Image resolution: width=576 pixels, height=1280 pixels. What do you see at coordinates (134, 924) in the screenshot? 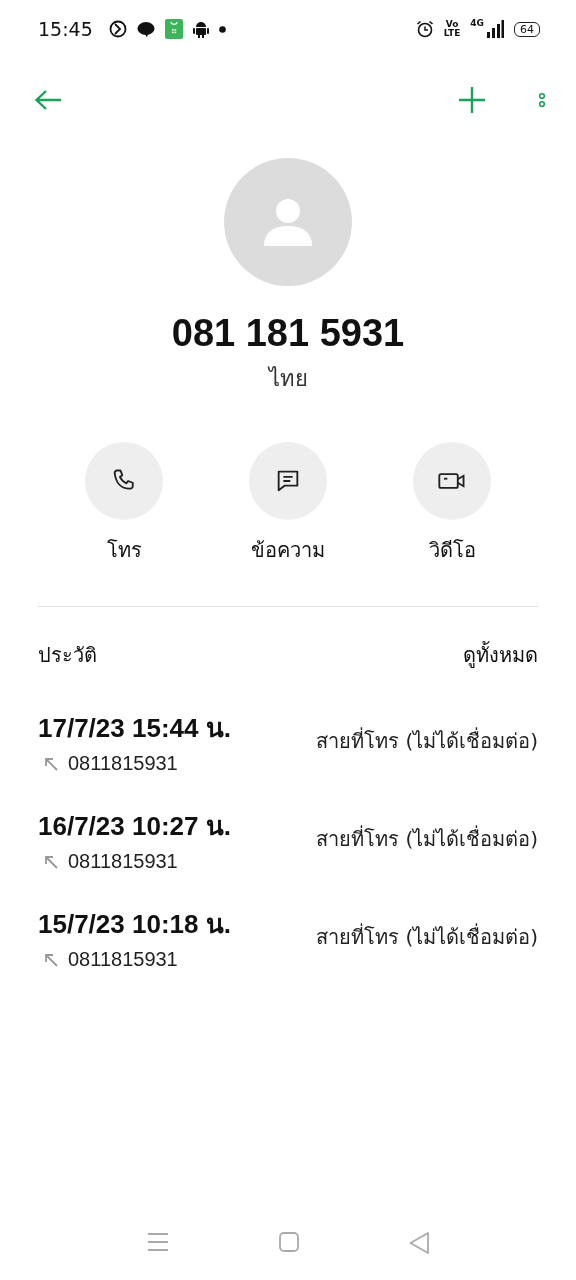
I see `call-datetime: 15/7/23 10:18 น.` at bounding box center [134, 924].